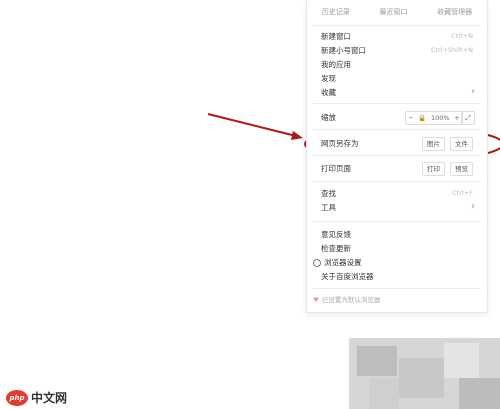 The height and width of the screenshot is (409, 500). What do you see at coordinates (297, 135) in the screenshot?
I see `annotation-arrowhead` at bounding box center [297, 135].